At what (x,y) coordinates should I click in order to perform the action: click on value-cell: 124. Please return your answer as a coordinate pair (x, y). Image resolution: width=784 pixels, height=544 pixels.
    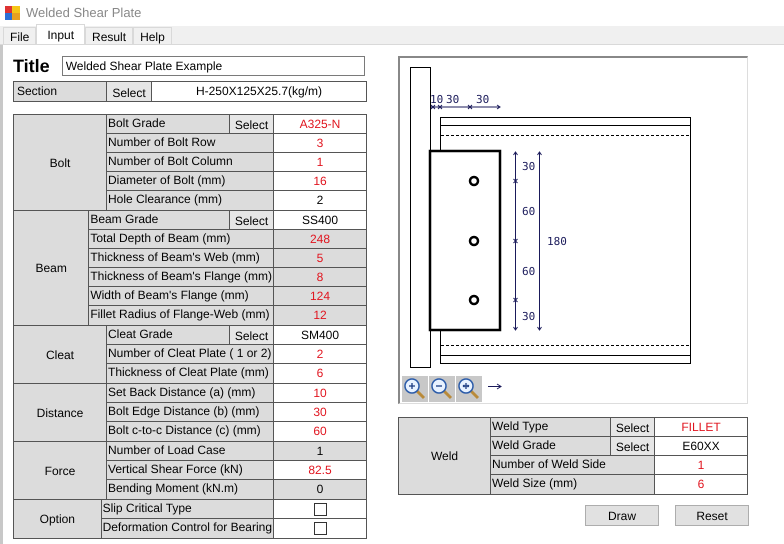
    Looking at the image, I should click on (320, 296).